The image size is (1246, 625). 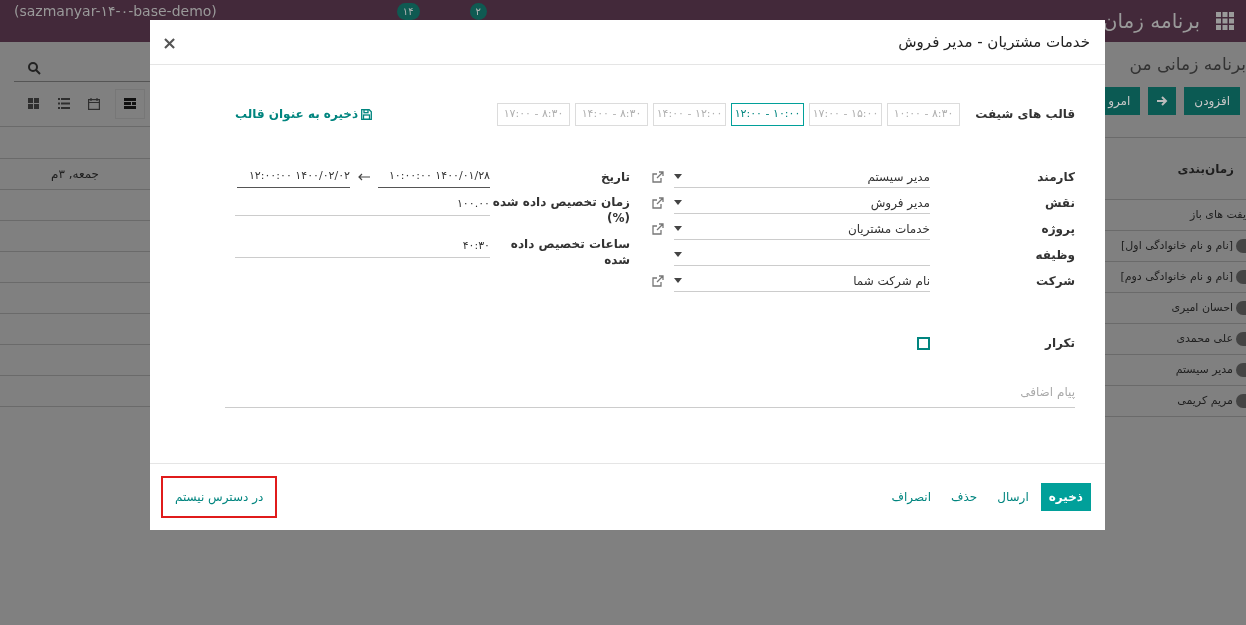 I want to click on next-button, so click(x=1162, y=101).